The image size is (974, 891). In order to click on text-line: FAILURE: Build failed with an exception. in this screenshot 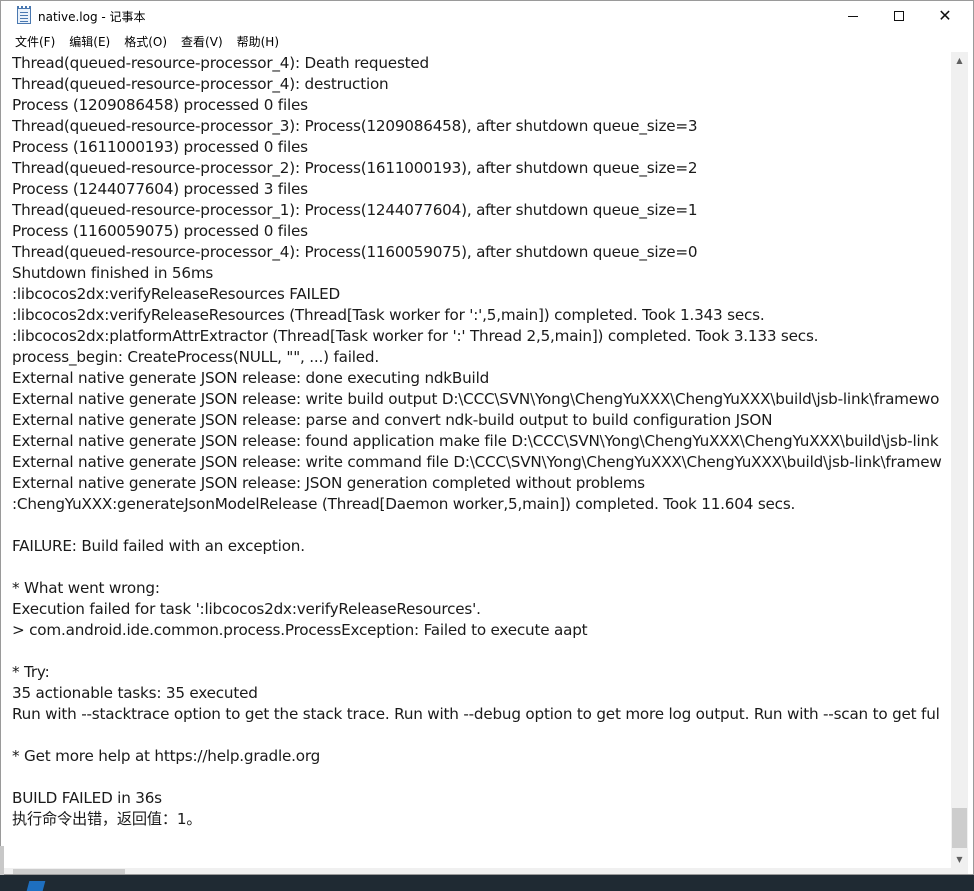, I will do `click(480, 546)`.